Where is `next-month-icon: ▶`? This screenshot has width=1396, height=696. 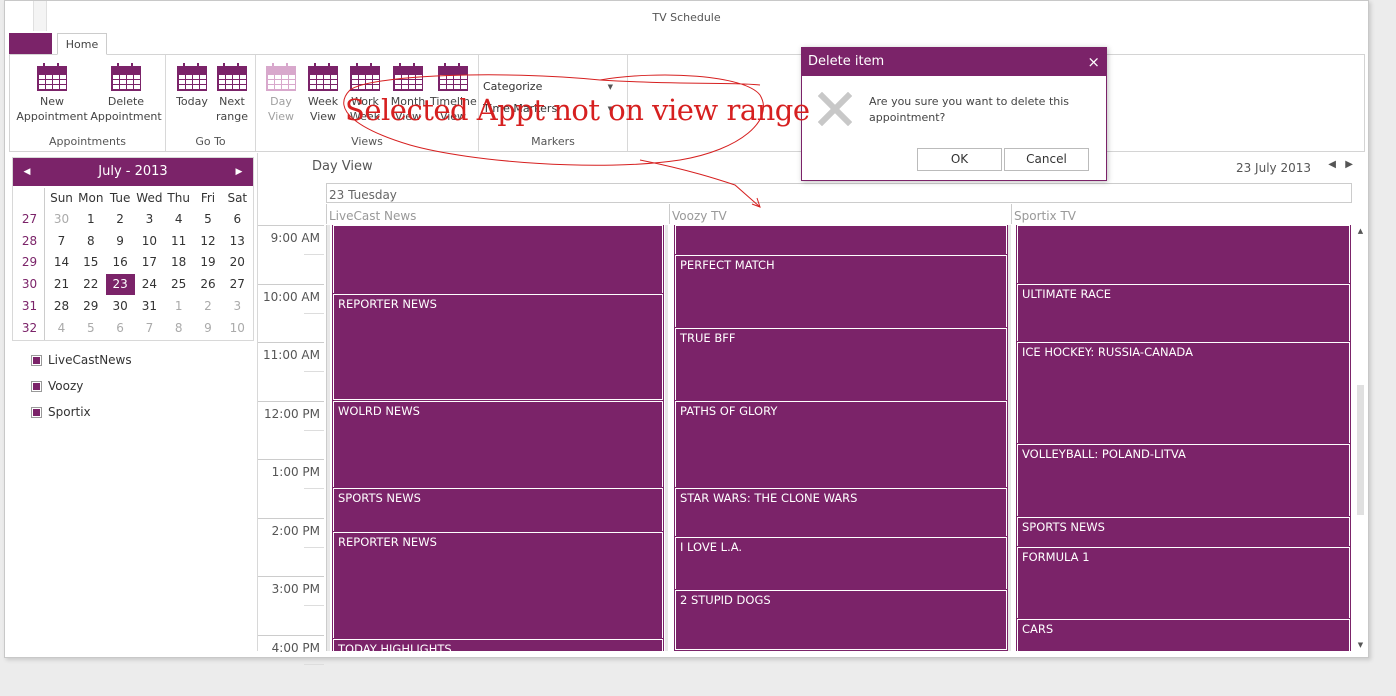 next-month-icon: ▶ is located at coordinates (239, 172).